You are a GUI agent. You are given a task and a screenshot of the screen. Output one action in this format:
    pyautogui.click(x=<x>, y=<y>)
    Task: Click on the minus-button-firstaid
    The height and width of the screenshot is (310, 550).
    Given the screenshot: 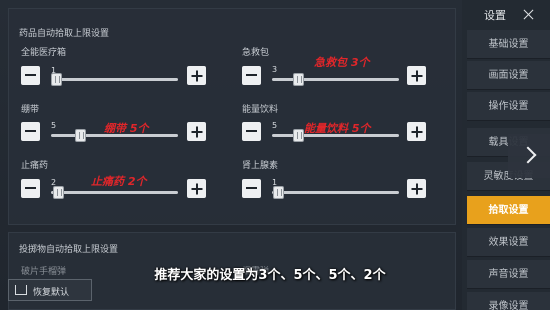 What is the action you would take?
    pyautogui.click(x=251, y=75)
    